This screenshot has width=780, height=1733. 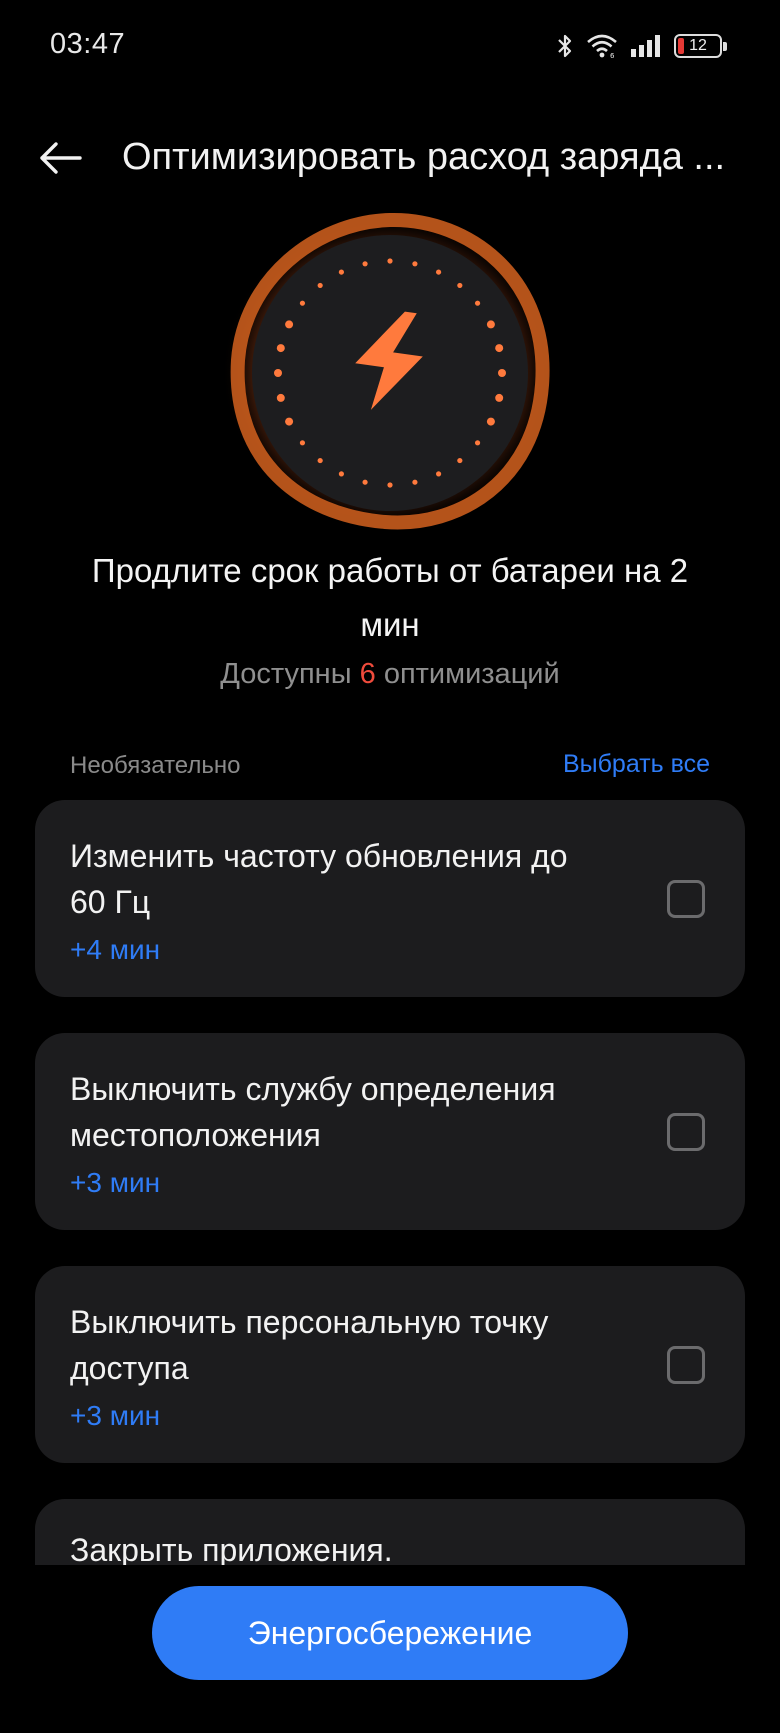 I want to click on back-button, so click(x=60, y=158).